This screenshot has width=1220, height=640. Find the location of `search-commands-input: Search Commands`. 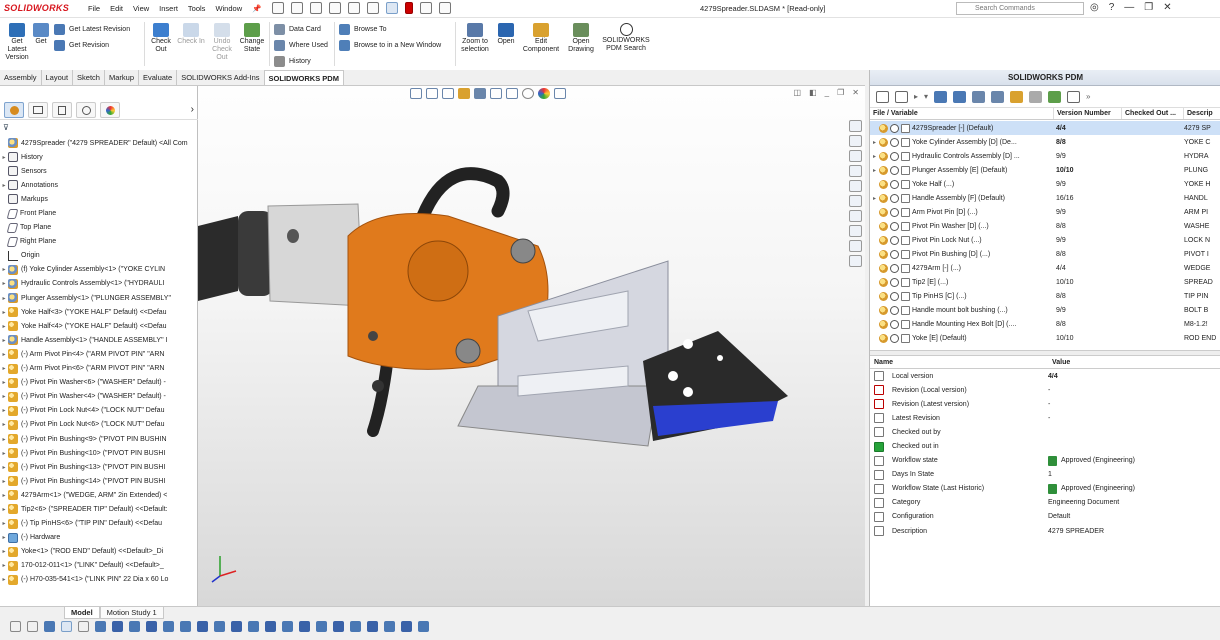

search-commands-input: Search Commands is located at coordinates (1020, 8).